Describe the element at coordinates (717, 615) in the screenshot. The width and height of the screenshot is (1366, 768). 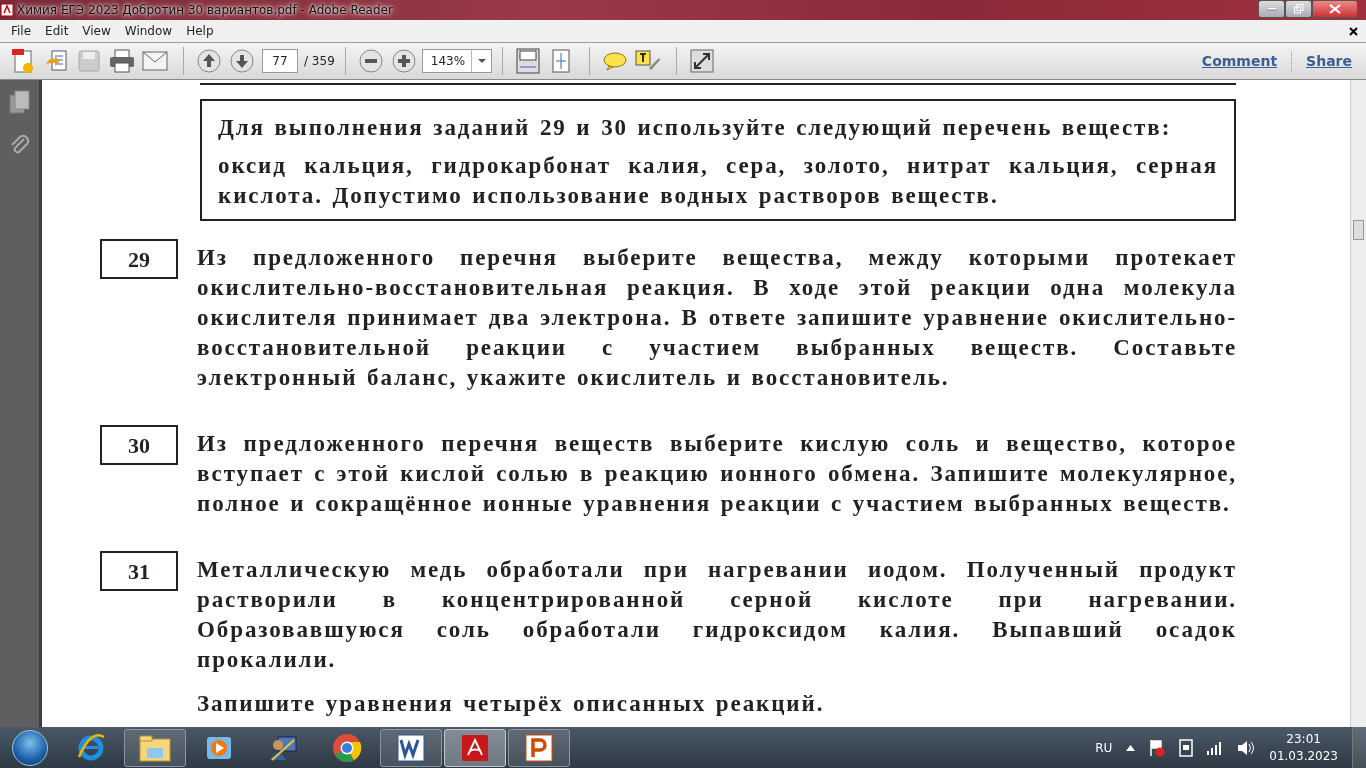
I see `task-text: Металлическую медь обработали при нагревании иодом. Полученный продукт растворили в концентрированной серной кислоте при нагревании. Образовавшуюся соль обработали гидроксидом калия. Выпавший осадок прокалили.` at that location.